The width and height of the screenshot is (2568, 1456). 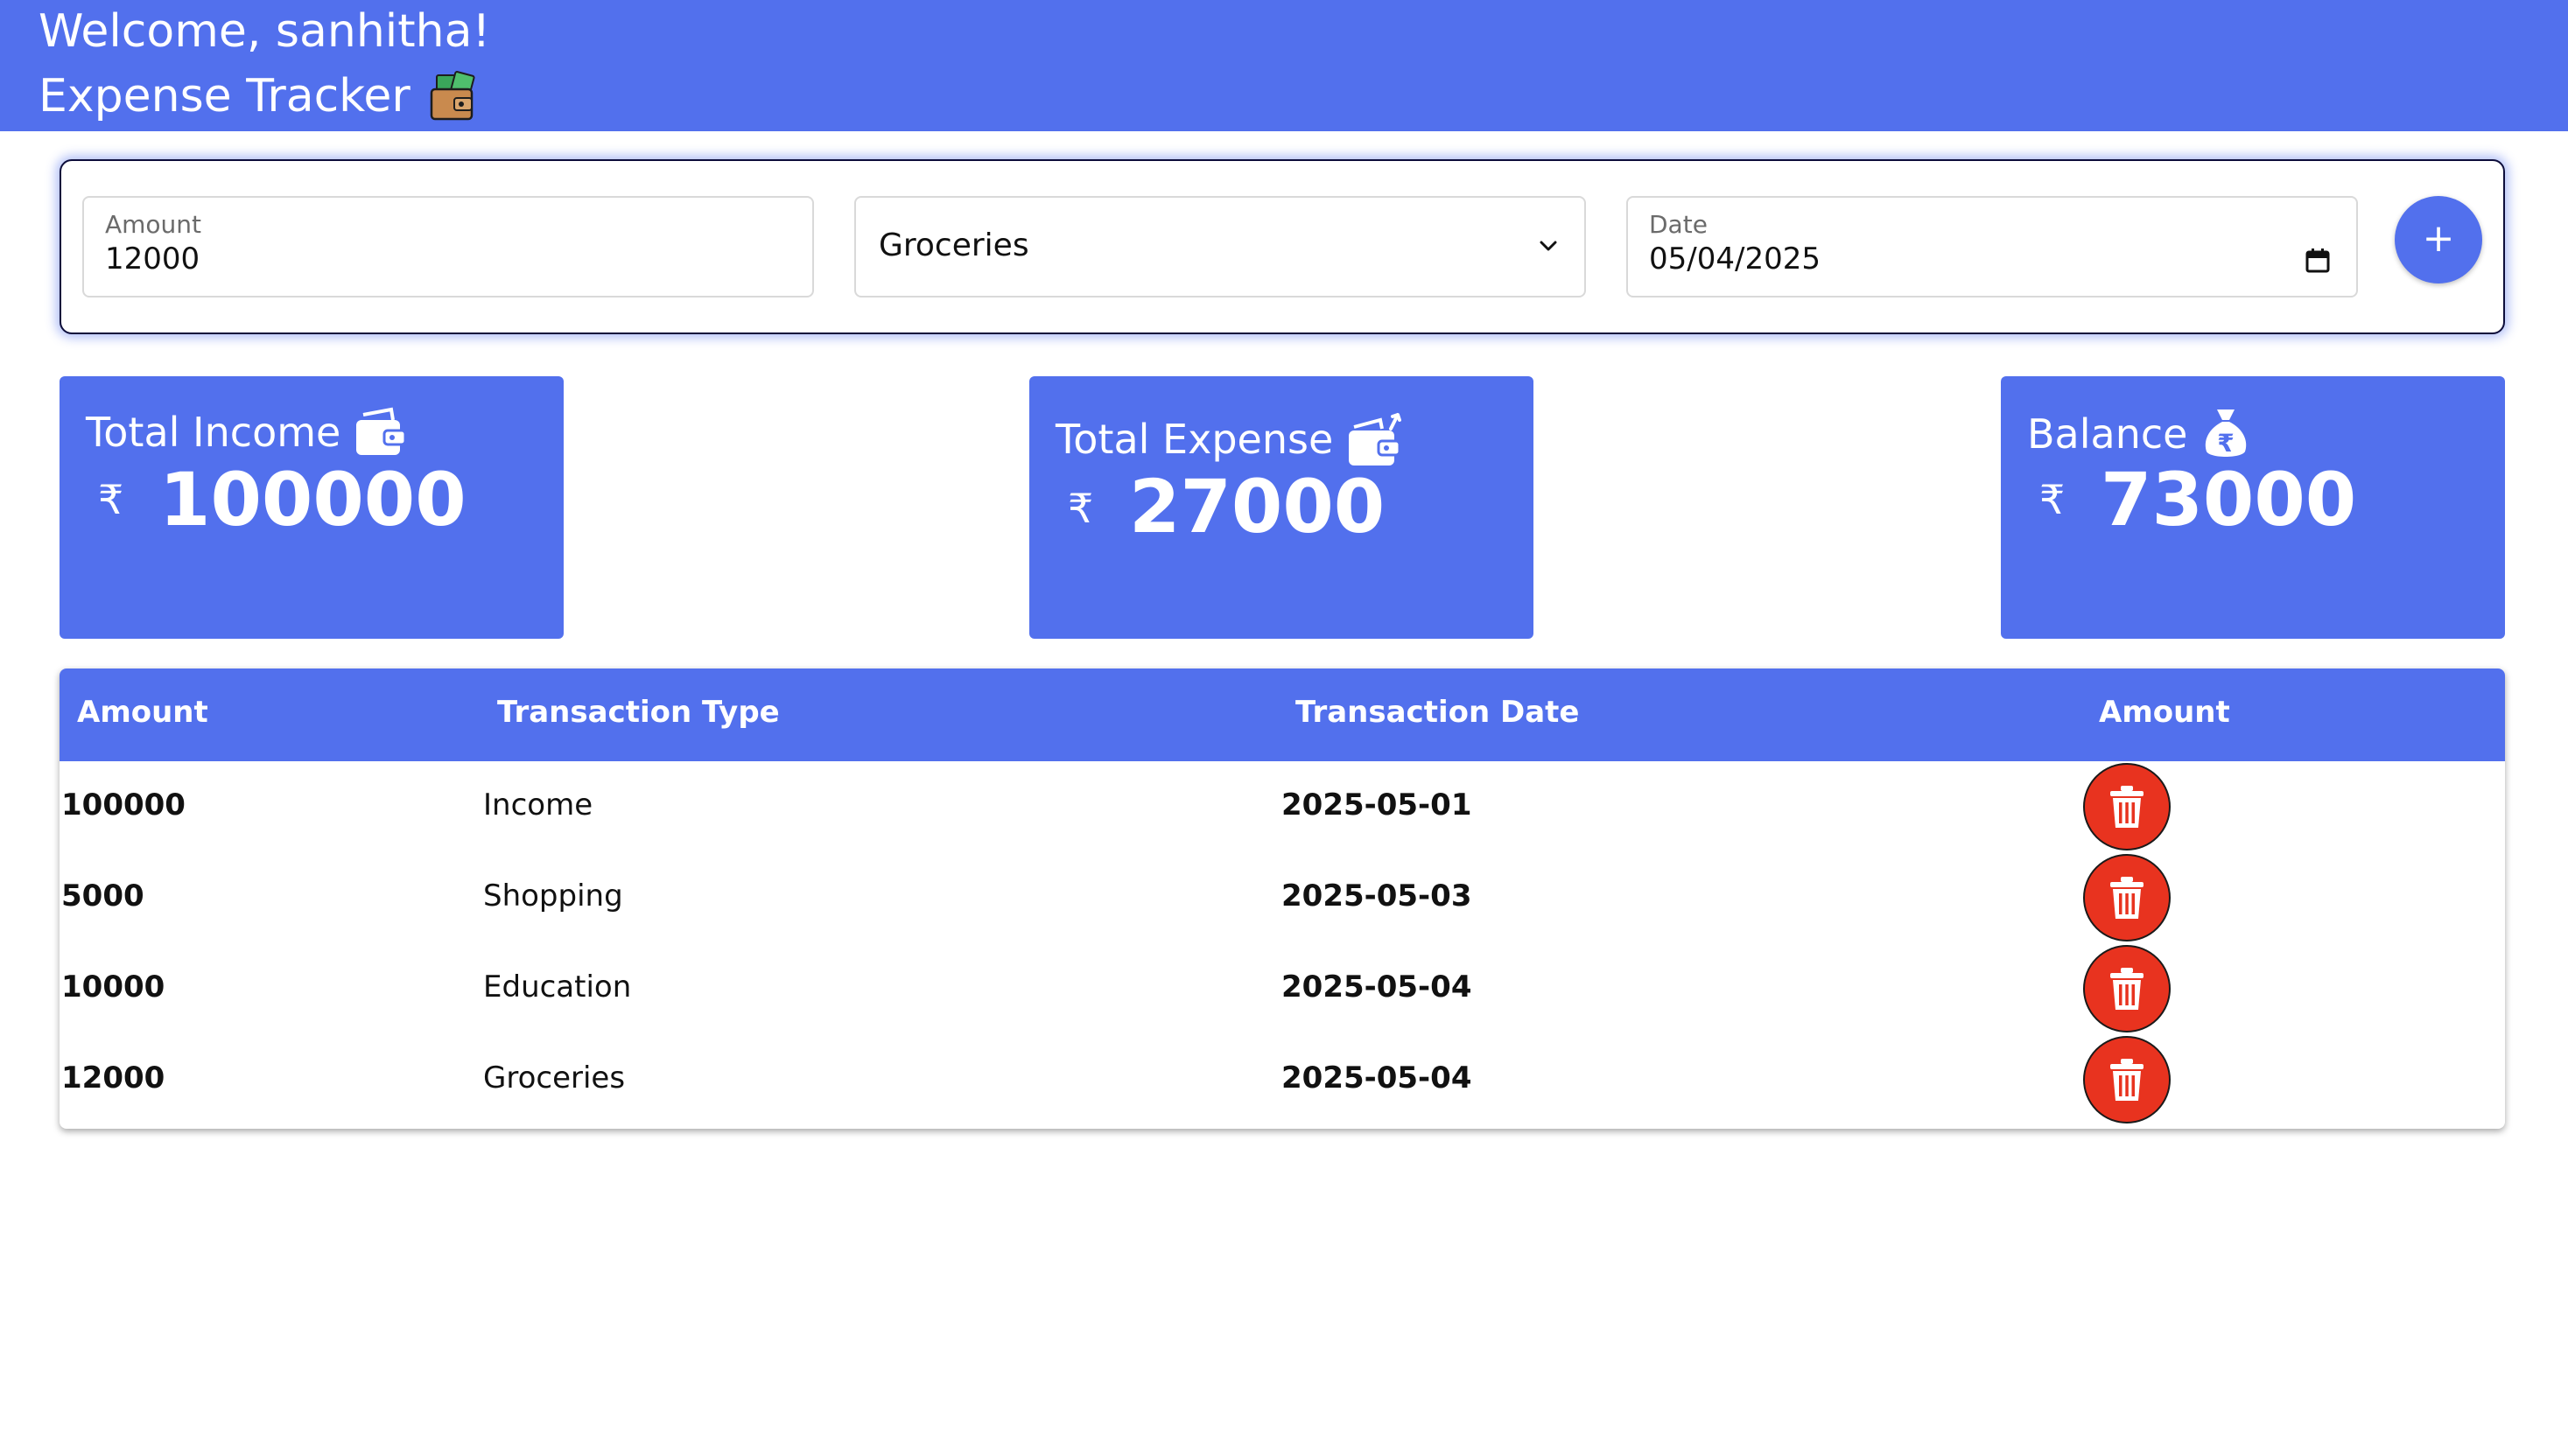 I want to click on cell-type: Groceries, so click(x=554, y=1078).